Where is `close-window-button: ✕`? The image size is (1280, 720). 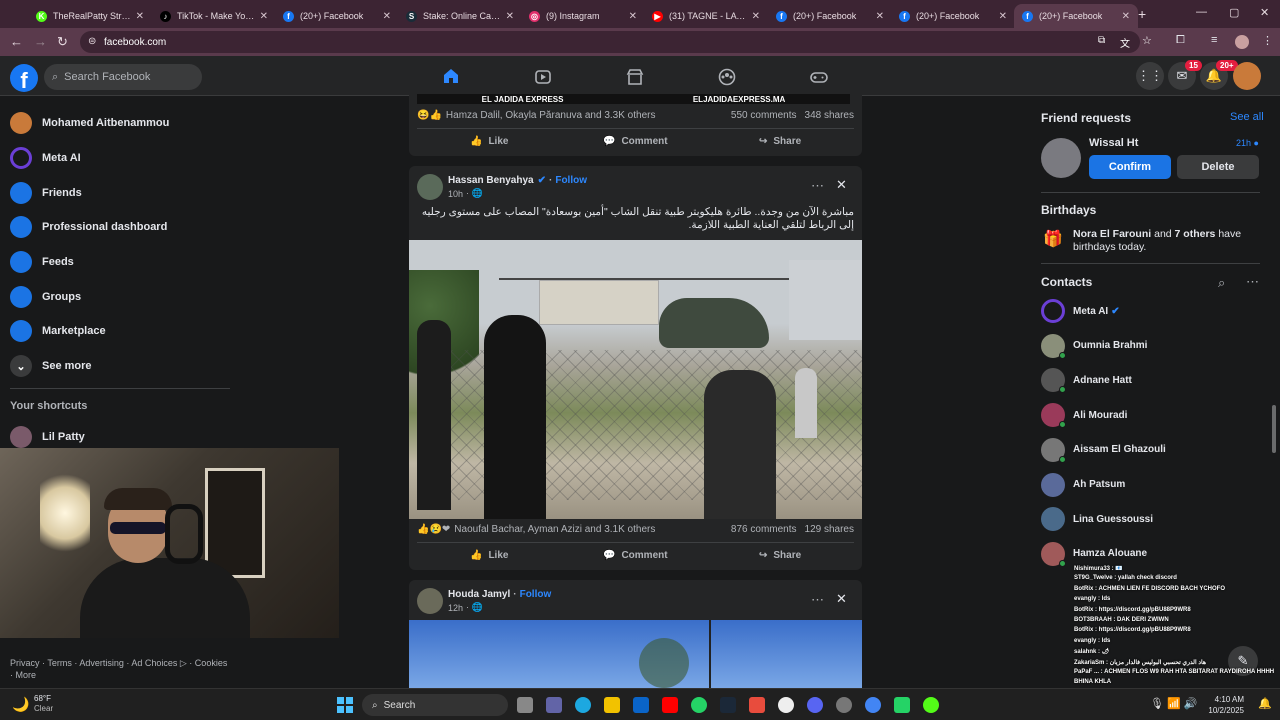 close-window-button: ✕ is located at coordinates (1264, 12).